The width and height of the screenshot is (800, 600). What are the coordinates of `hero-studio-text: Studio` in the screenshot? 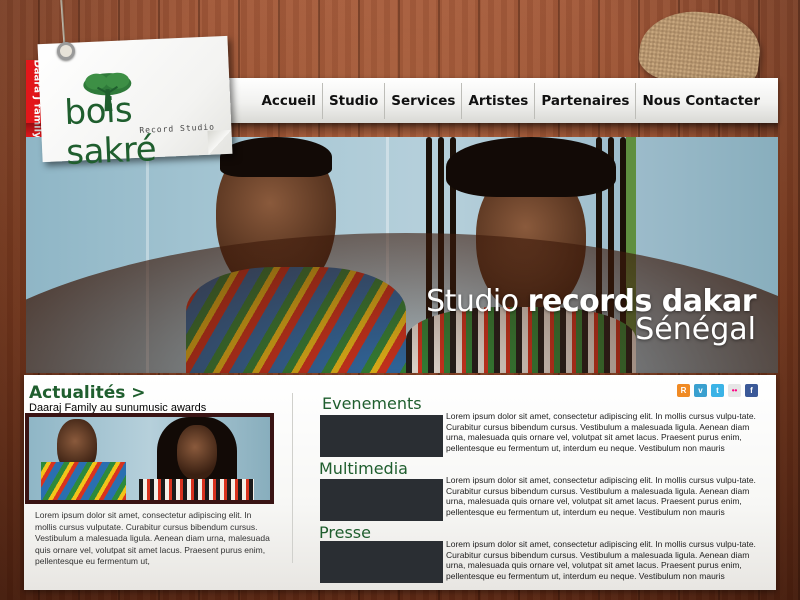 It's located at (472, 301).